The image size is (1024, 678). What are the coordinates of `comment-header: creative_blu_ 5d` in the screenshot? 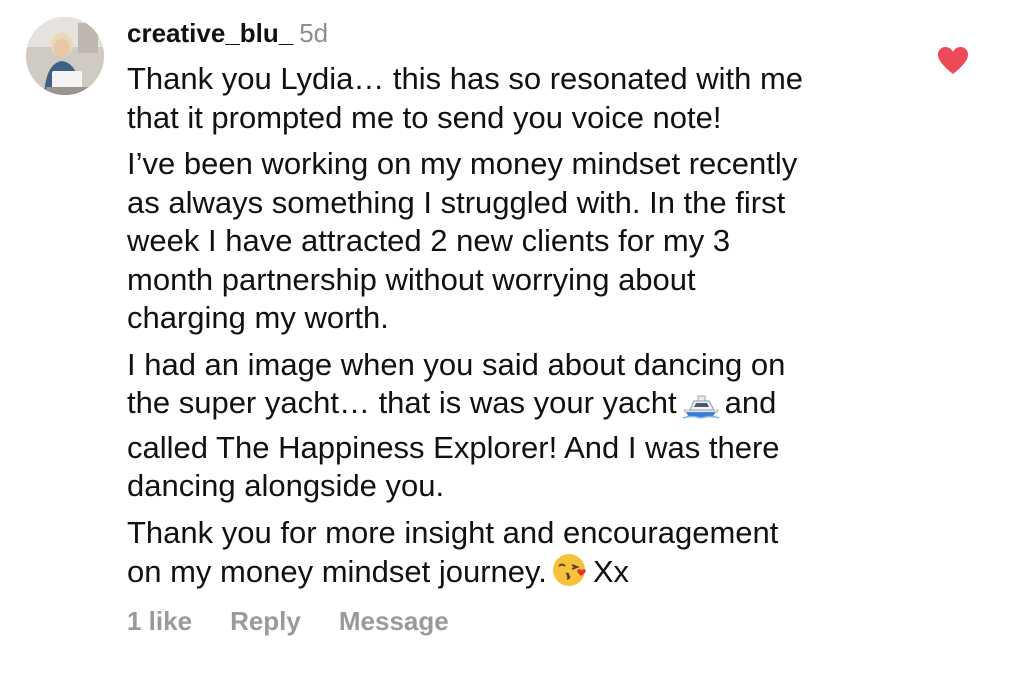 It's located at (227, 33).